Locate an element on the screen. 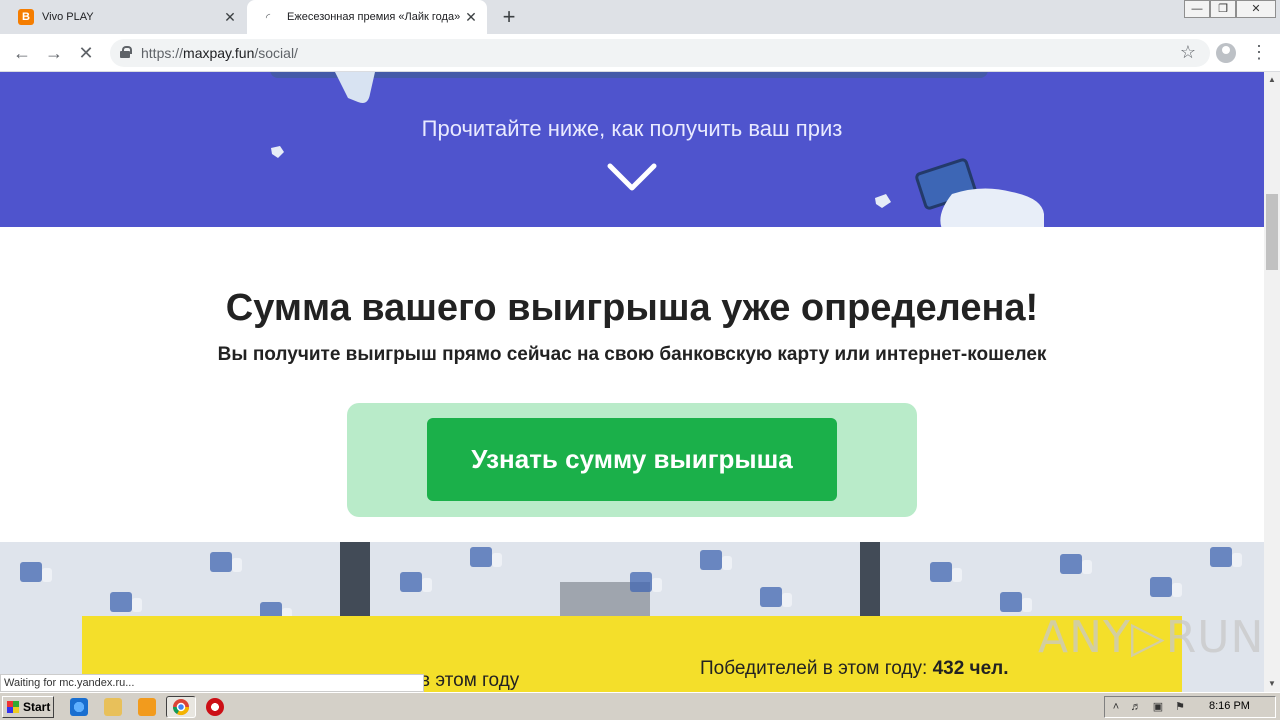 The width and height of the screenshot is (1280, 720). page-scrollbar: ▲ ▼ is located at coordinates (1272, 382).